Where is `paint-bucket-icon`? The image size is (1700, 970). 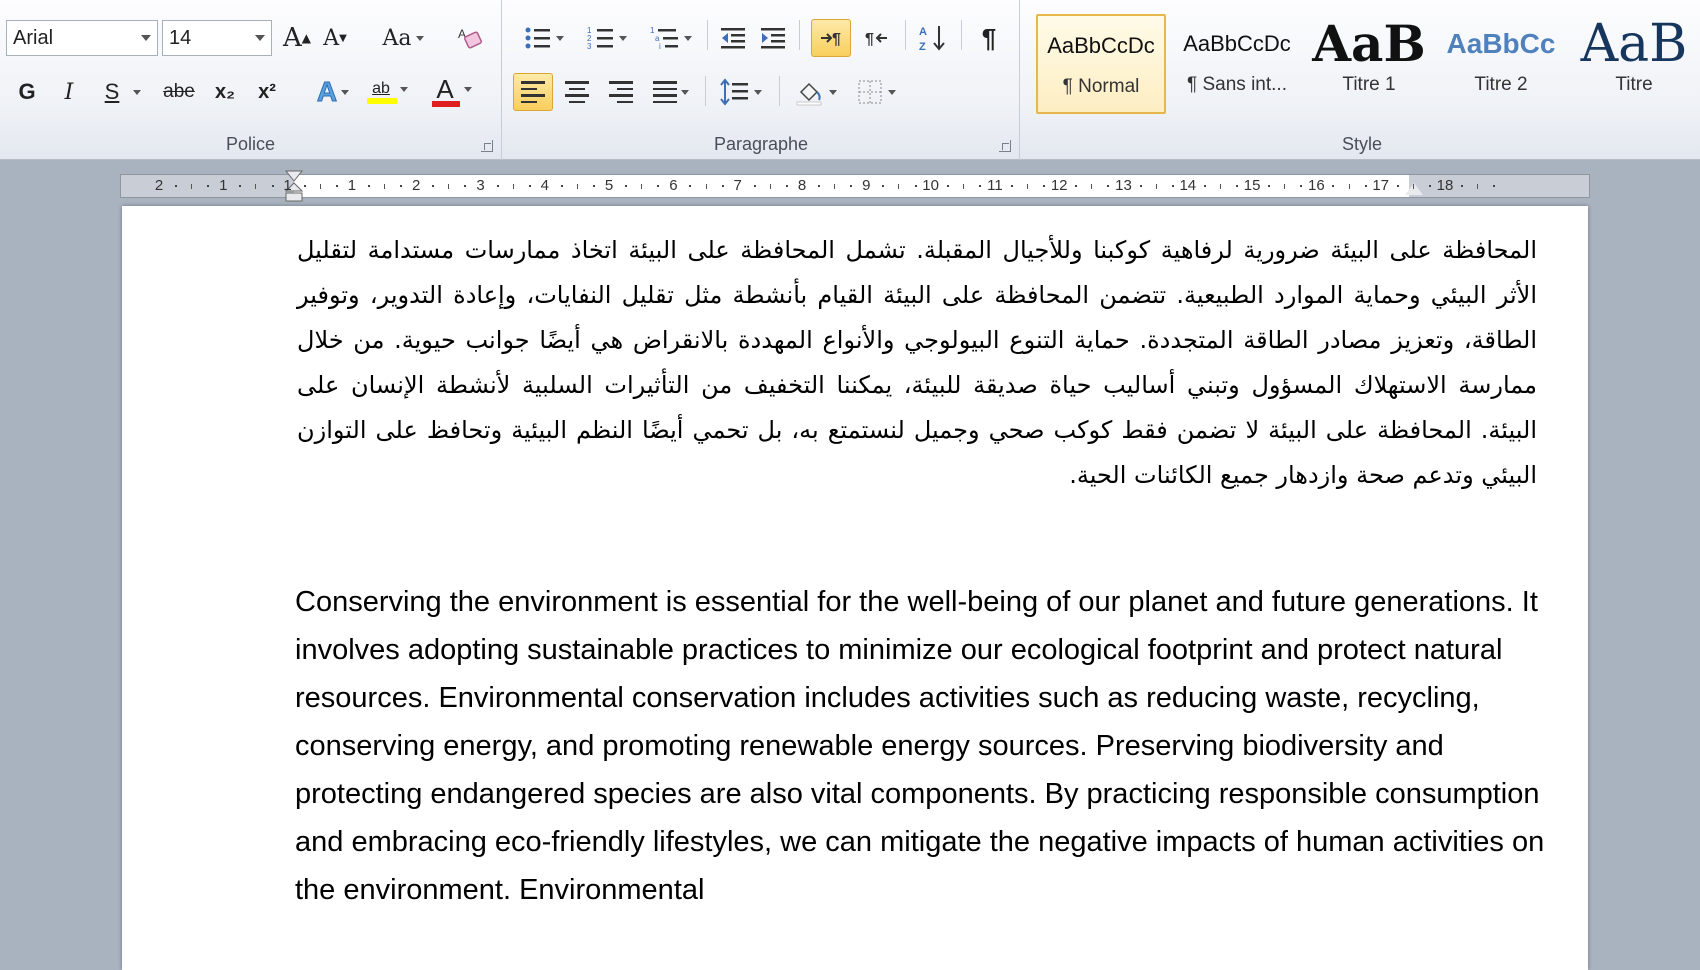 paint-bucket-icon is located at coordinates (809, 94).